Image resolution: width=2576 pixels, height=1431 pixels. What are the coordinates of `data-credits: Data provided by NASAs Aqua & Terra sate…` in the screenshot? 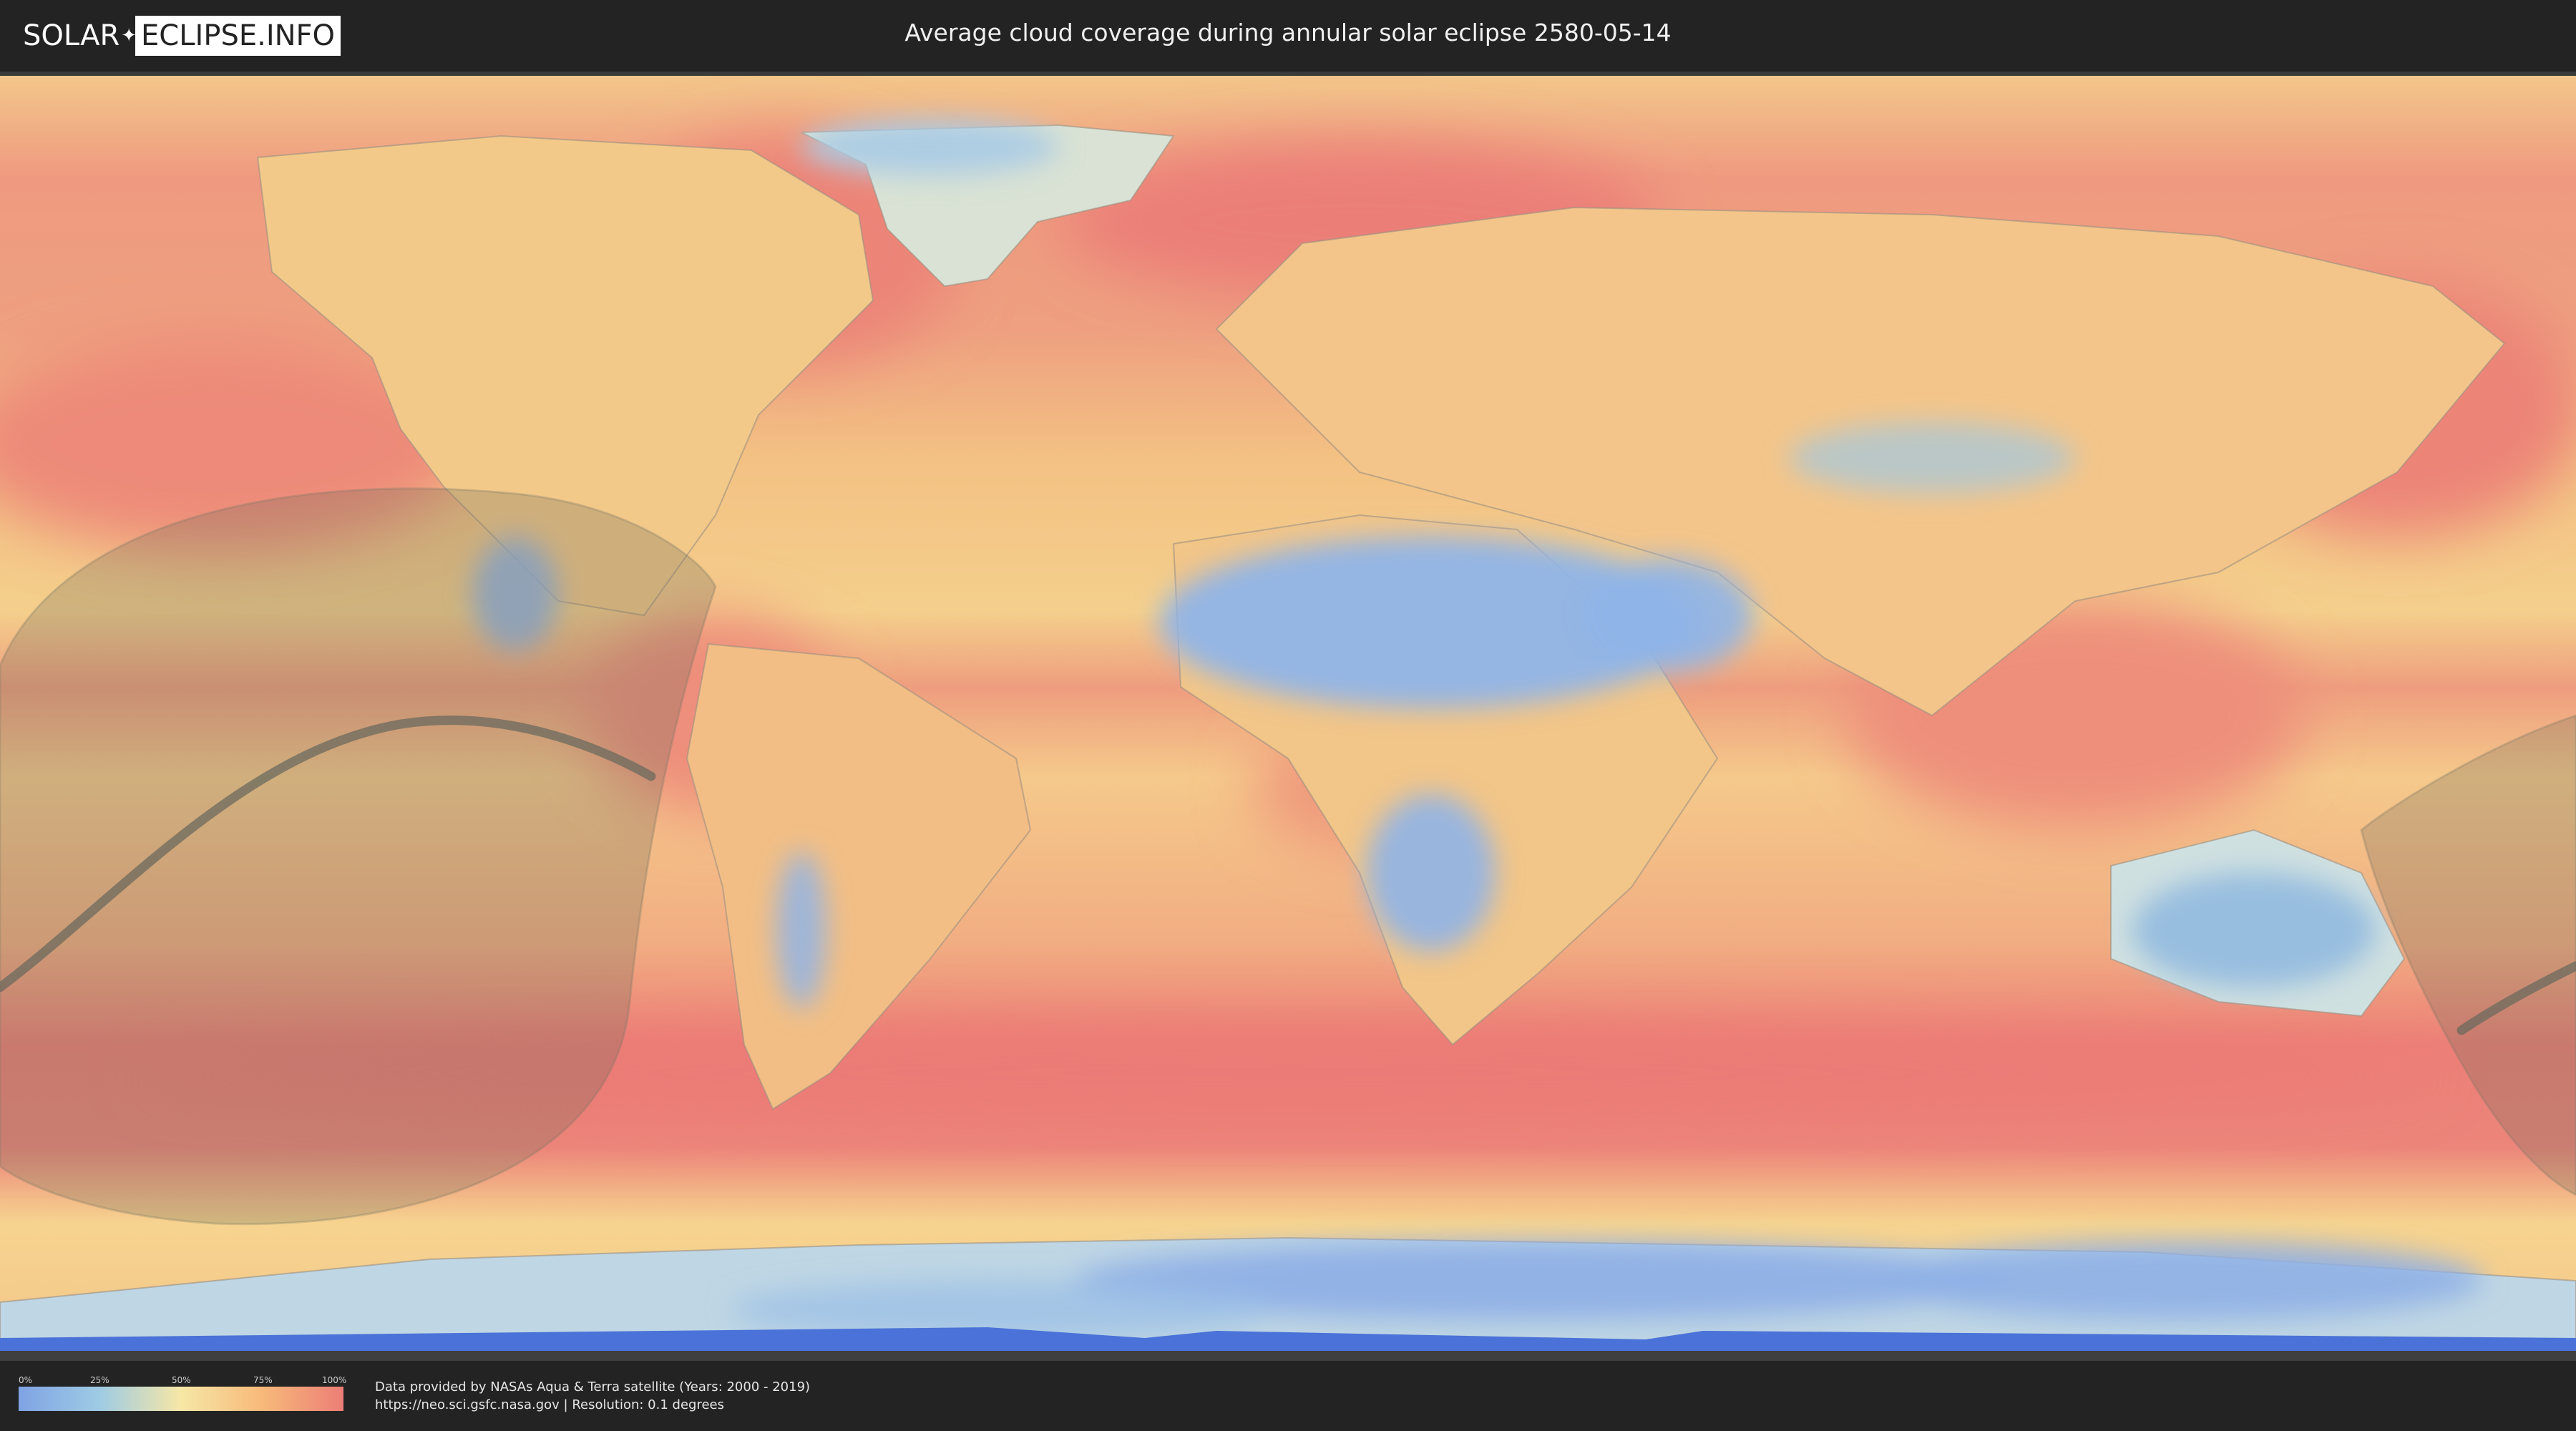 It's located at (592, 1396).